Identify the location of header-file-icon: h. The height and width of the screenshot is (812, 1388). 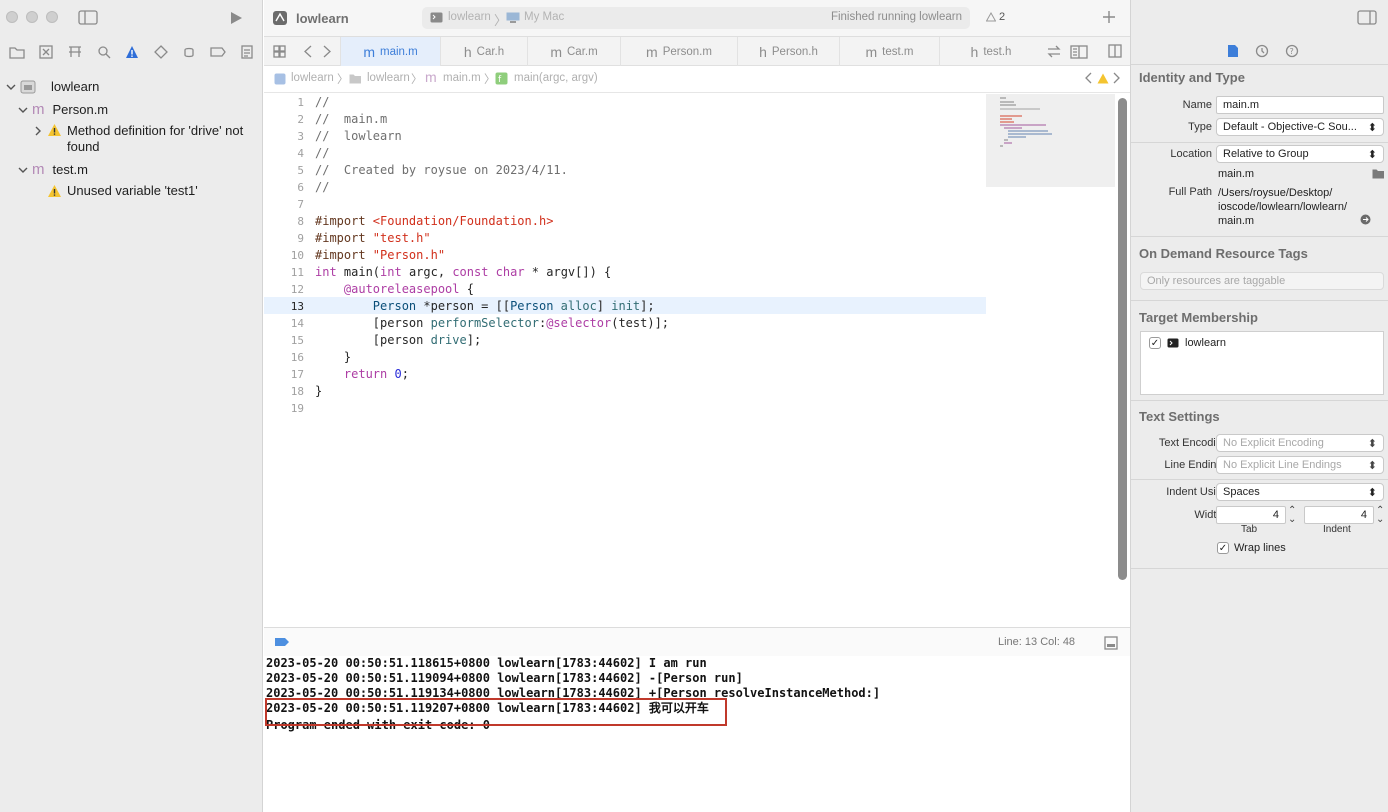
(974, 51).